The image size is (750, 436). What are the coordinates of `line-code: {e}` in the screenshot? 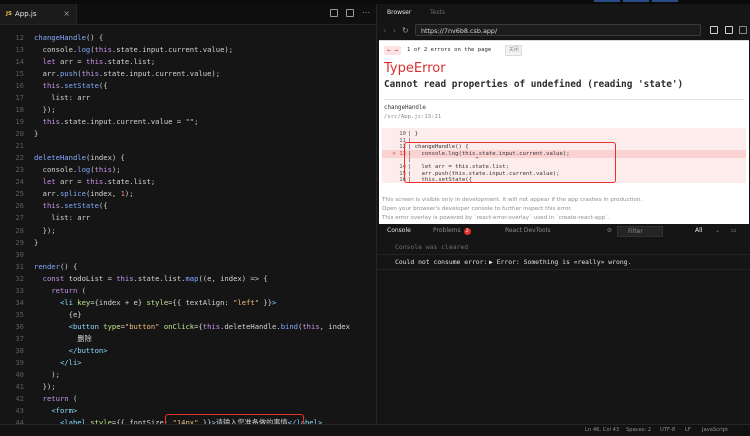 It's located at (58, 315).